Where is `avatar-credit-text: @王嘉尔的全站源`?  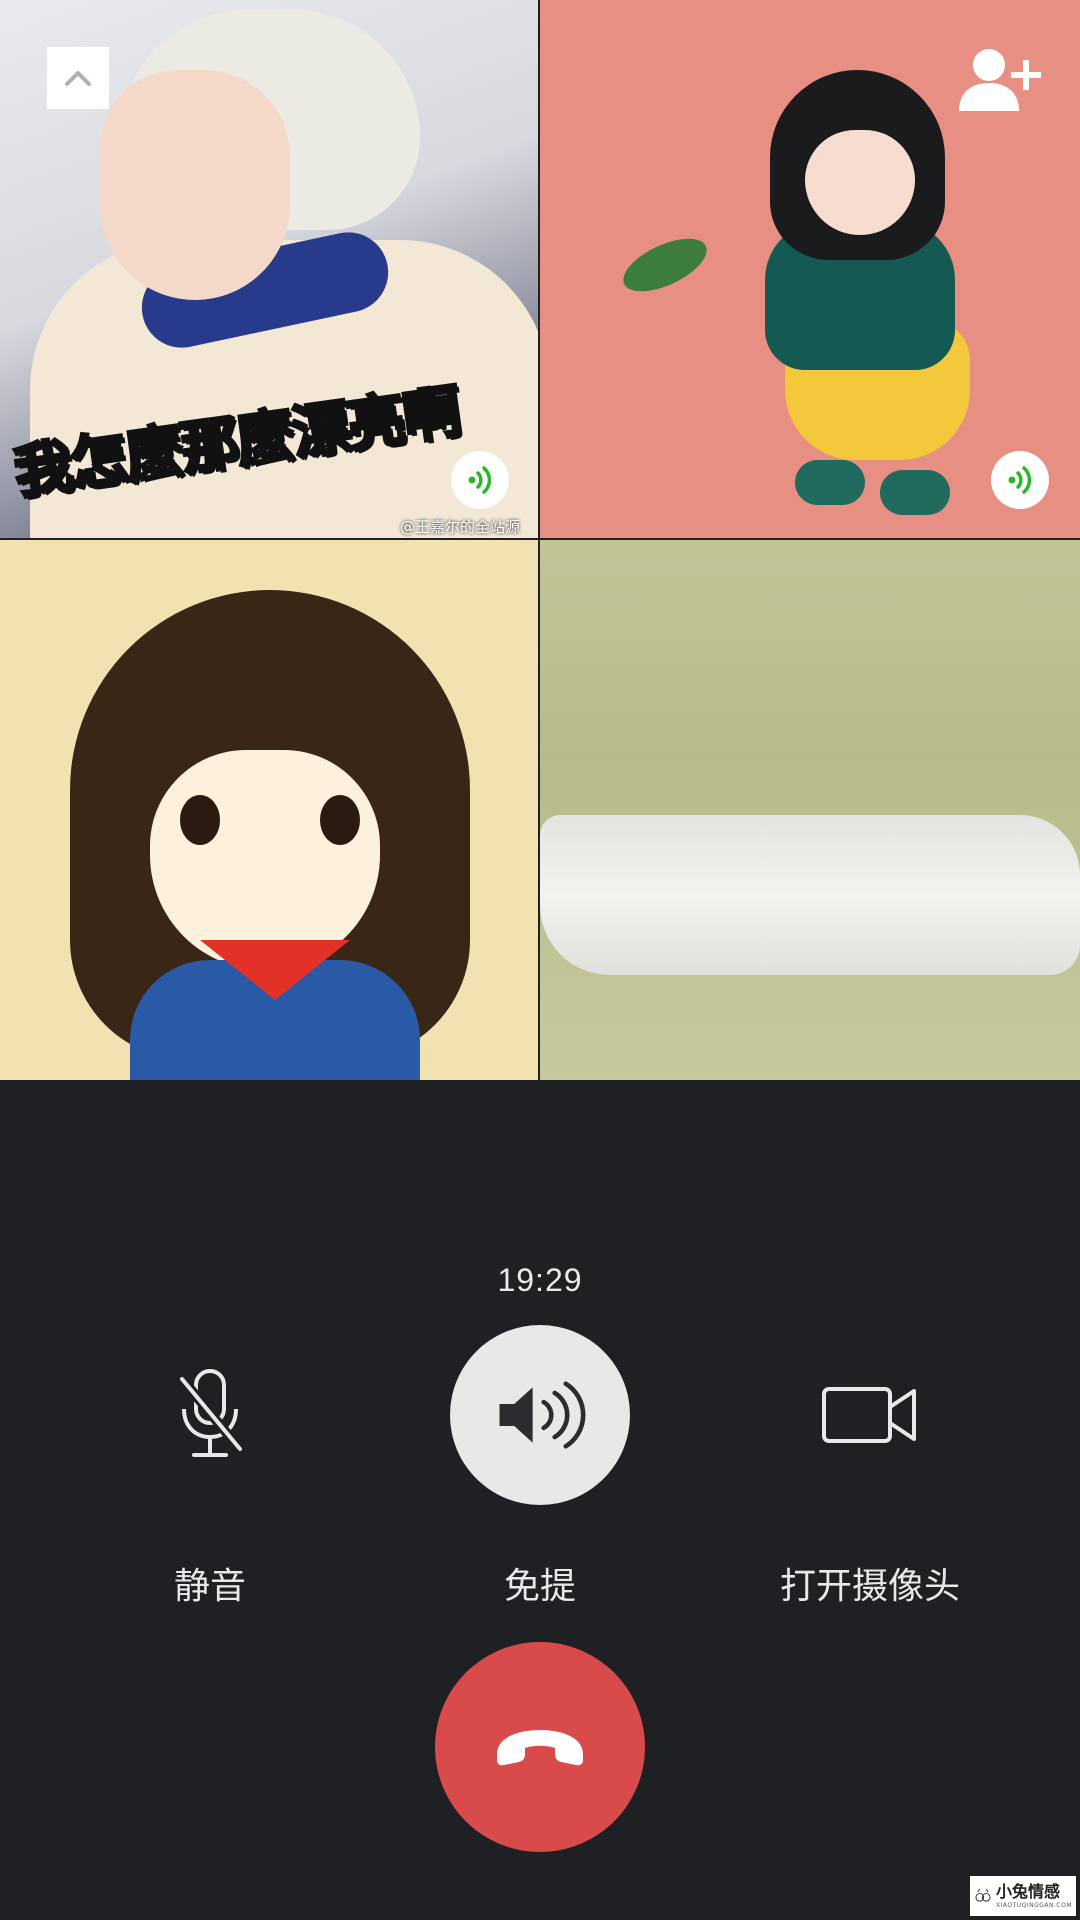
avatar-credit-text: @王嘉尔的全站源 is located at coordinates (460, 527).